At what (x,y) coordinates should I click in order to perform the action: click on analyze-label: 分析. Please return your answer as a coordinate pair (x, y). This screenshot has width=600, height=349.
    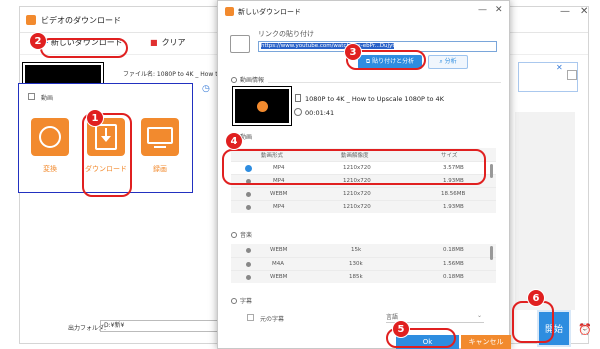
    Looking at the image, I should click on (450, 61).